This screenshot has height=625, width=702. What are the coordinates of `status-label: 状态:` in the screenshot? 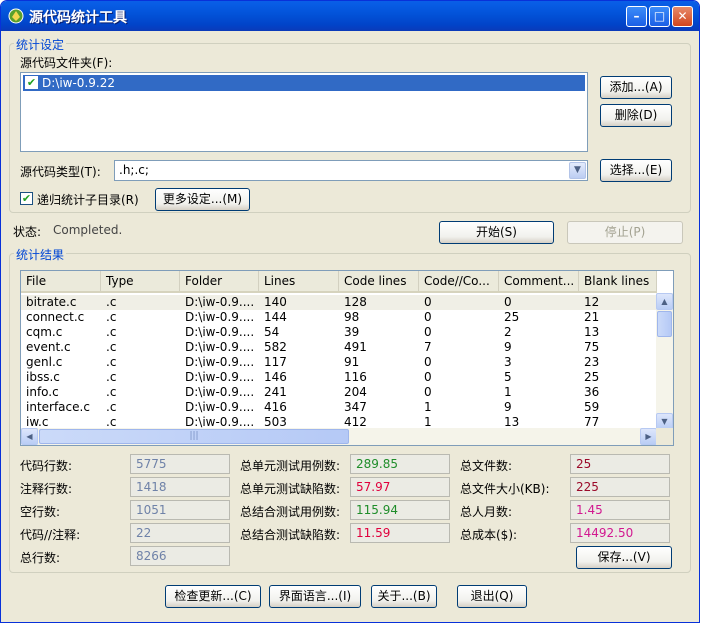 It's located at (27, 232).